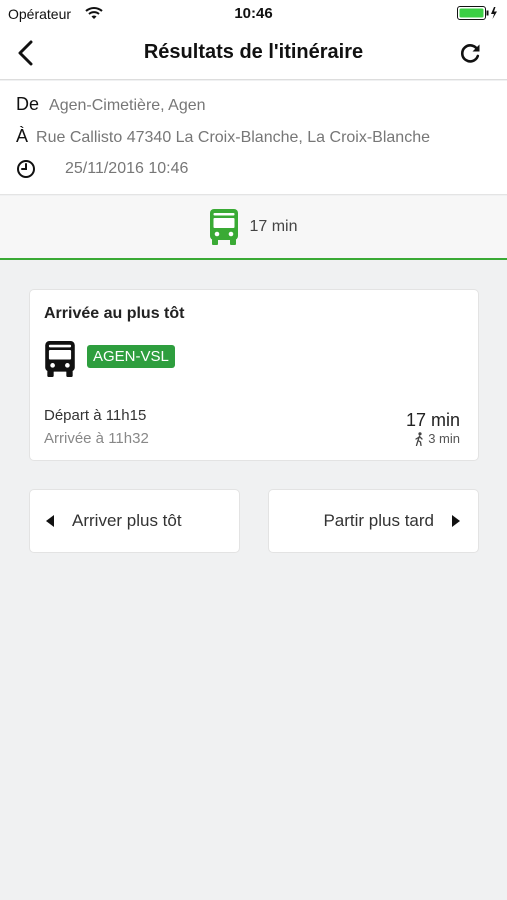  I want to click on page-title: Résultats de l'itinéraire, so click(253, 52).